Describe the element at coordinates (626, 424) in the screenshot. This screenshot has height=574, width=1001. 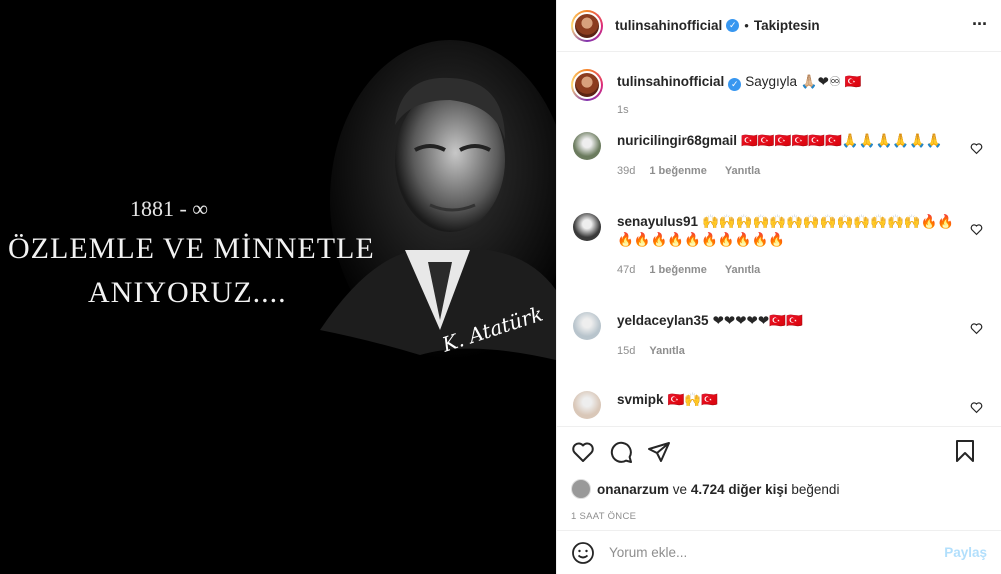
I see `comment-age: 53d` at that location.